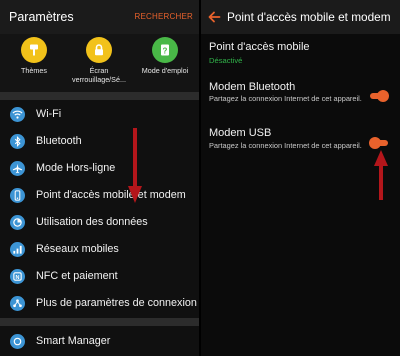 This screenshot has width=400, height=356. Describe the element at coordinates (259, 47) in the screenshot. I see `option-title: Point d'accès mobile` at that location.